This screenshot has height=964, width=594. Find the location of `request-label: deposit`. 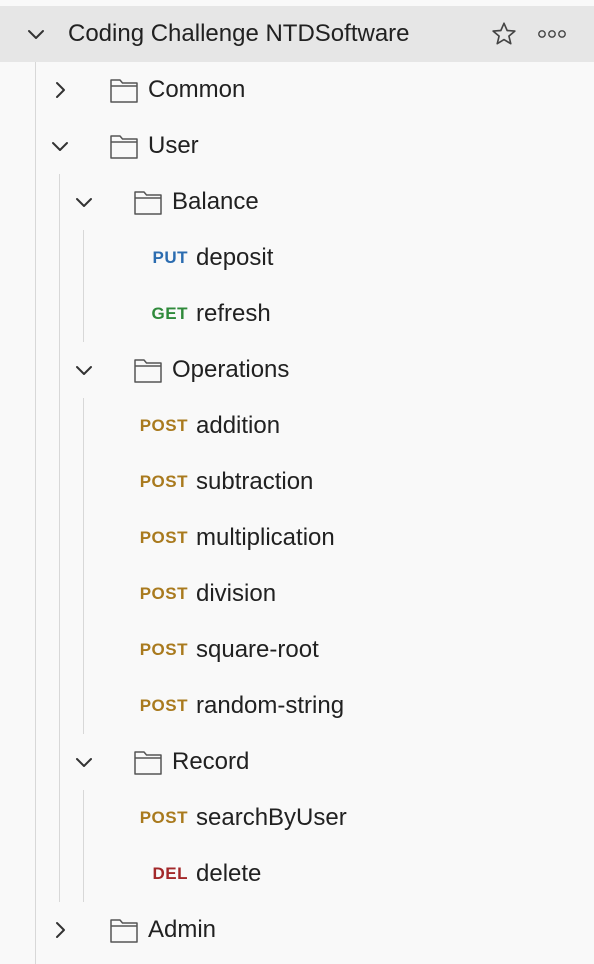

request-label: deposit is located at coordinates (235, 257).